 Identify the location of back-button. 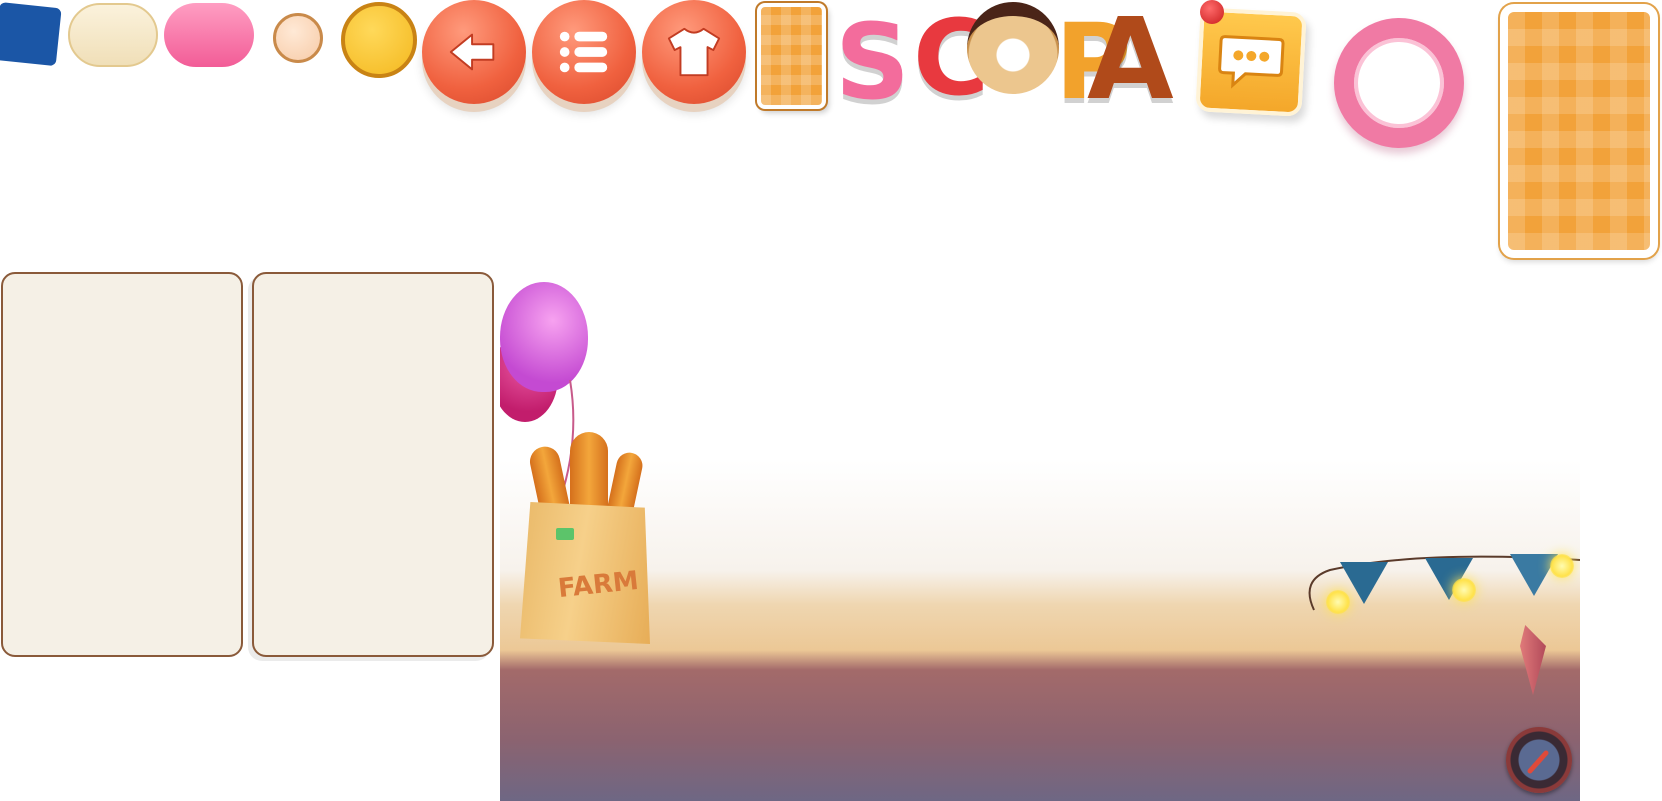
(474, 52).